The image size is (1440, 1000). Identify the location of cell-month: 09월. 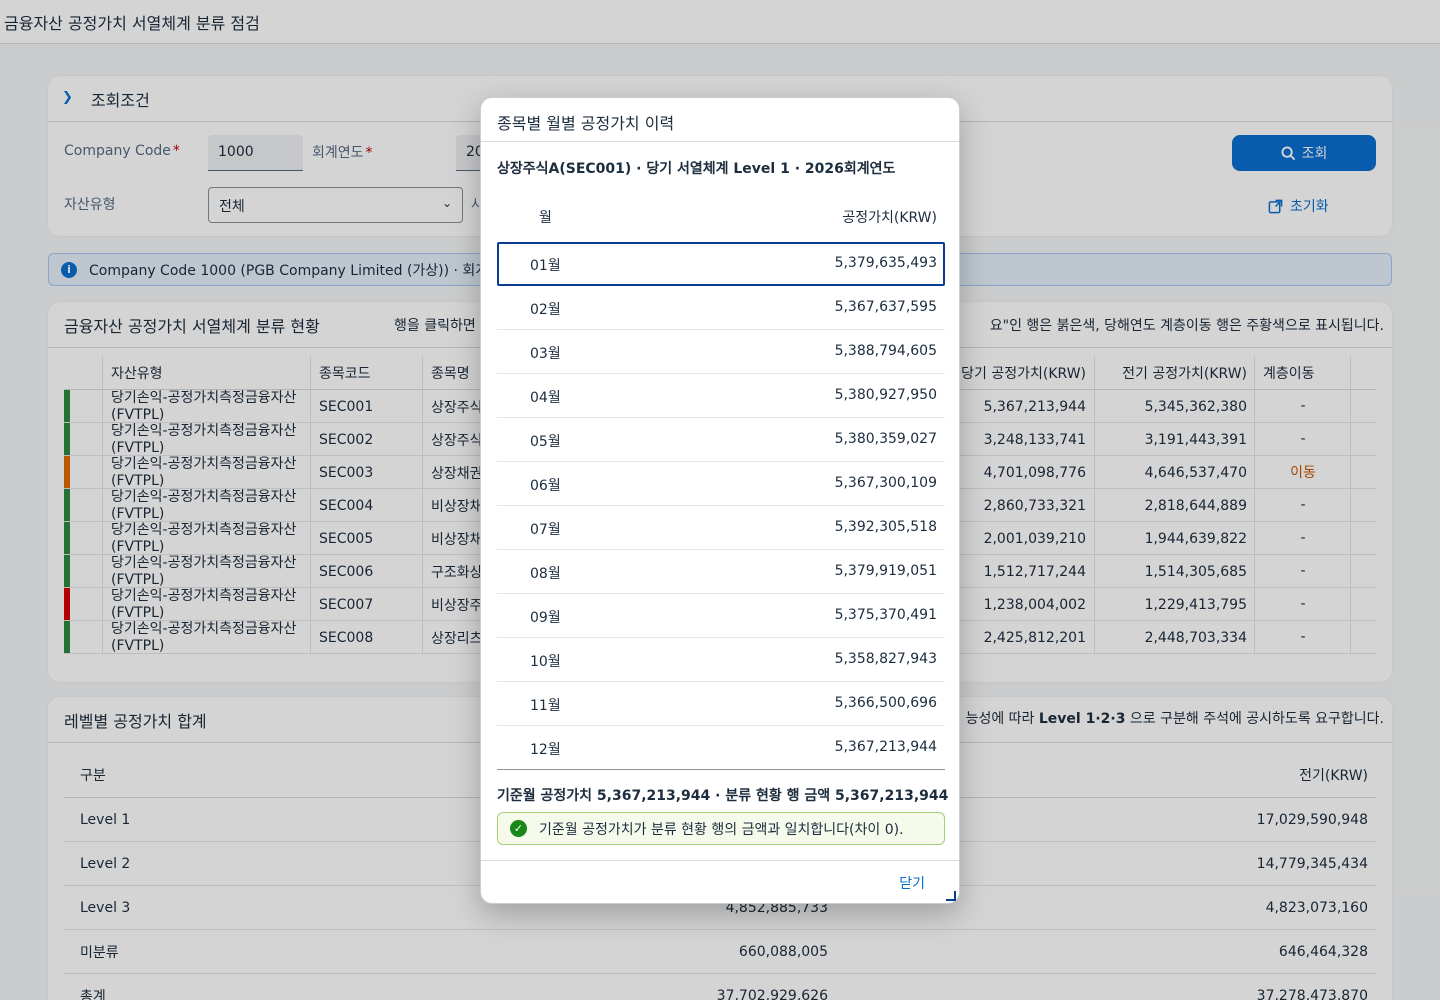
(545, 618).